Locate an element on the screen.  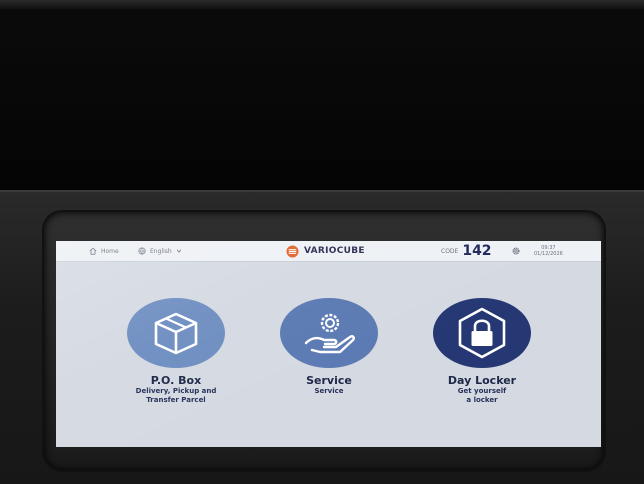
code-display: CODE 142 is located at coordinates (466, 251).